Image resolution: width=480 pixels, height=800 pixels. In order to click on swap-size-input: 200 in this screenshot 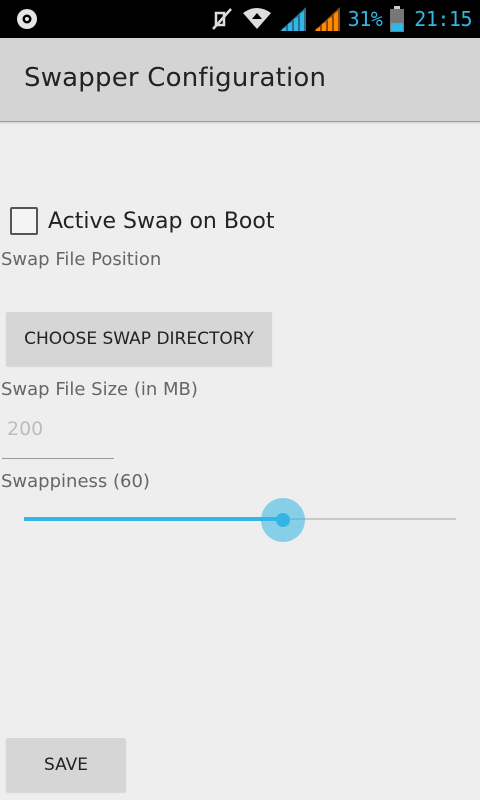, I will do `click(58, 436)`.